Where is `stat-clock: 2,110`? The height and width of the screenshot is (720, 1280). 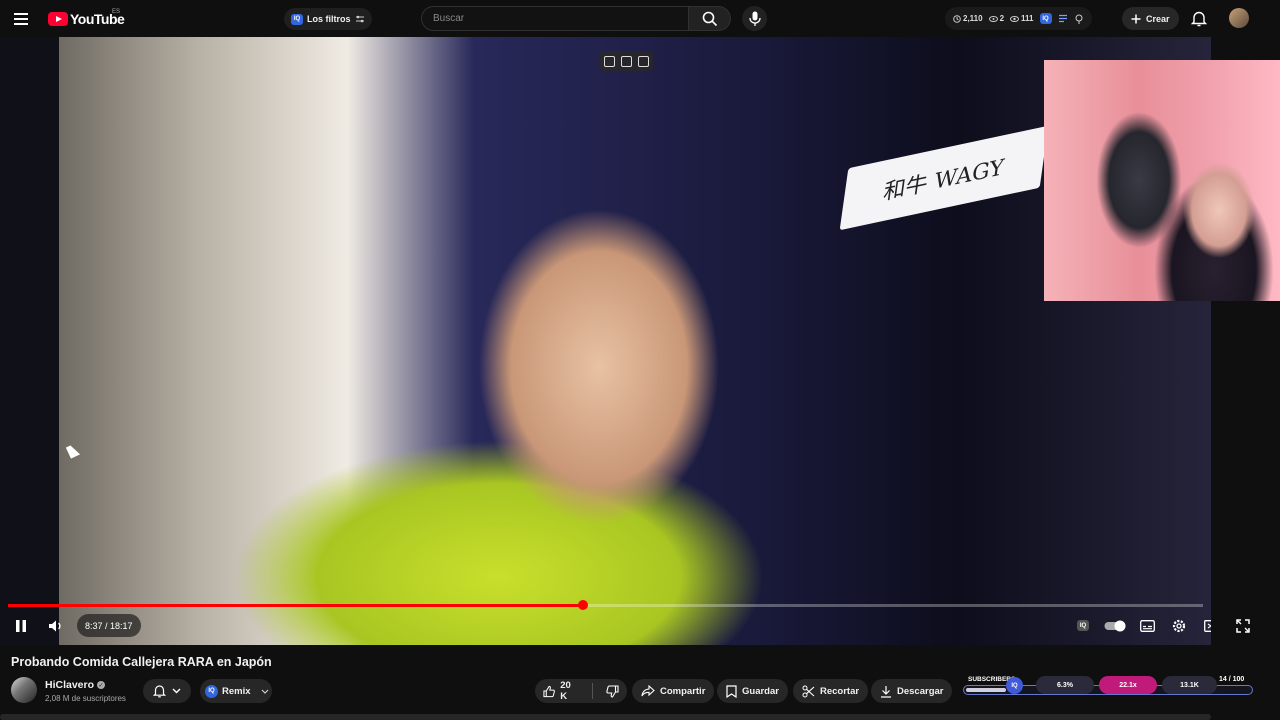
stat-clock: 2,110 is located at coordinates (968, 18).